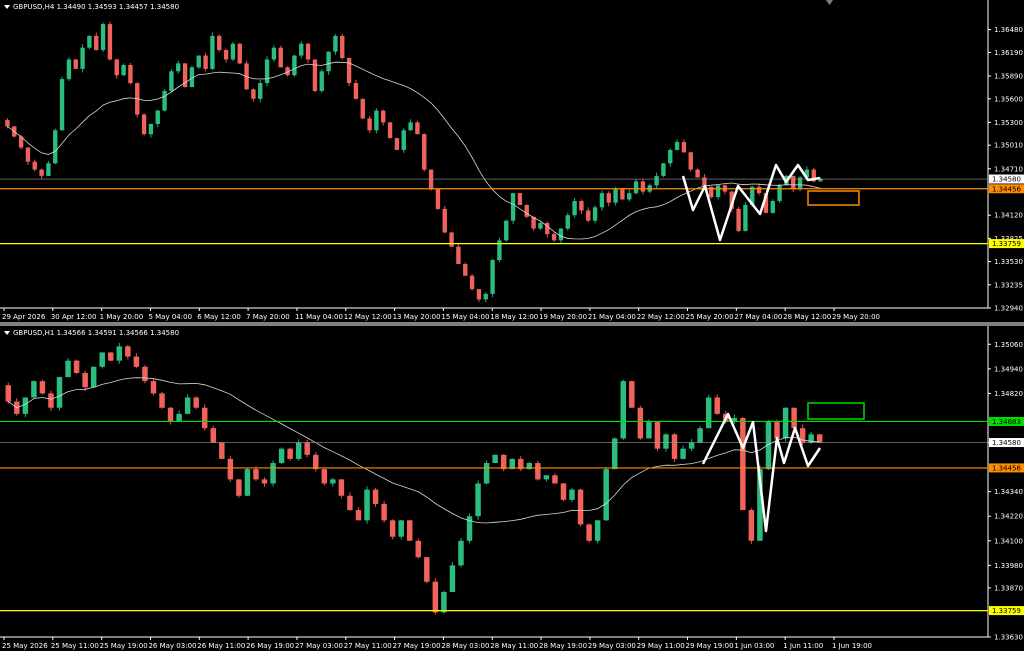 This screenshot has width=1024, height=651. I want to click on time-tick-label: 1 Jun 19:00, so click(852, 646).